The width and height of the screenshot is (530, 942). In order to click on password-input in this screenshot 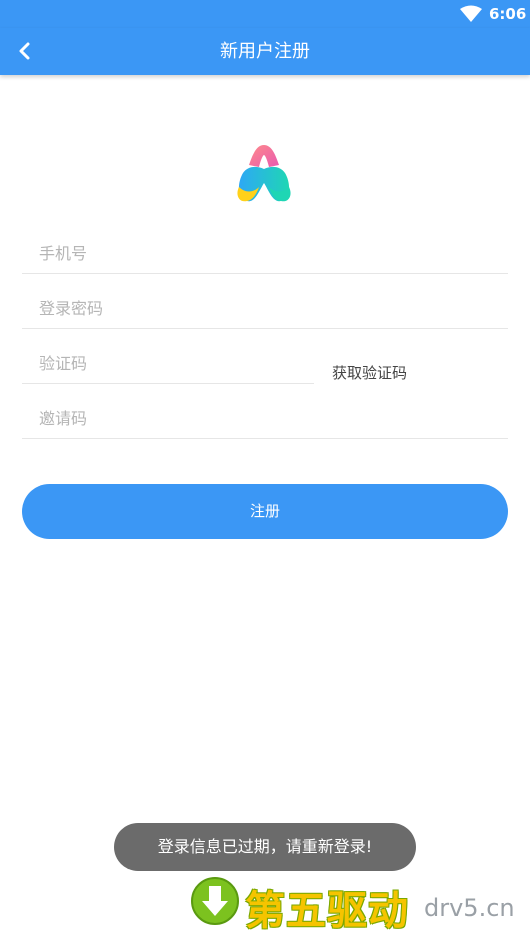, I will do `click(265, 308)`.